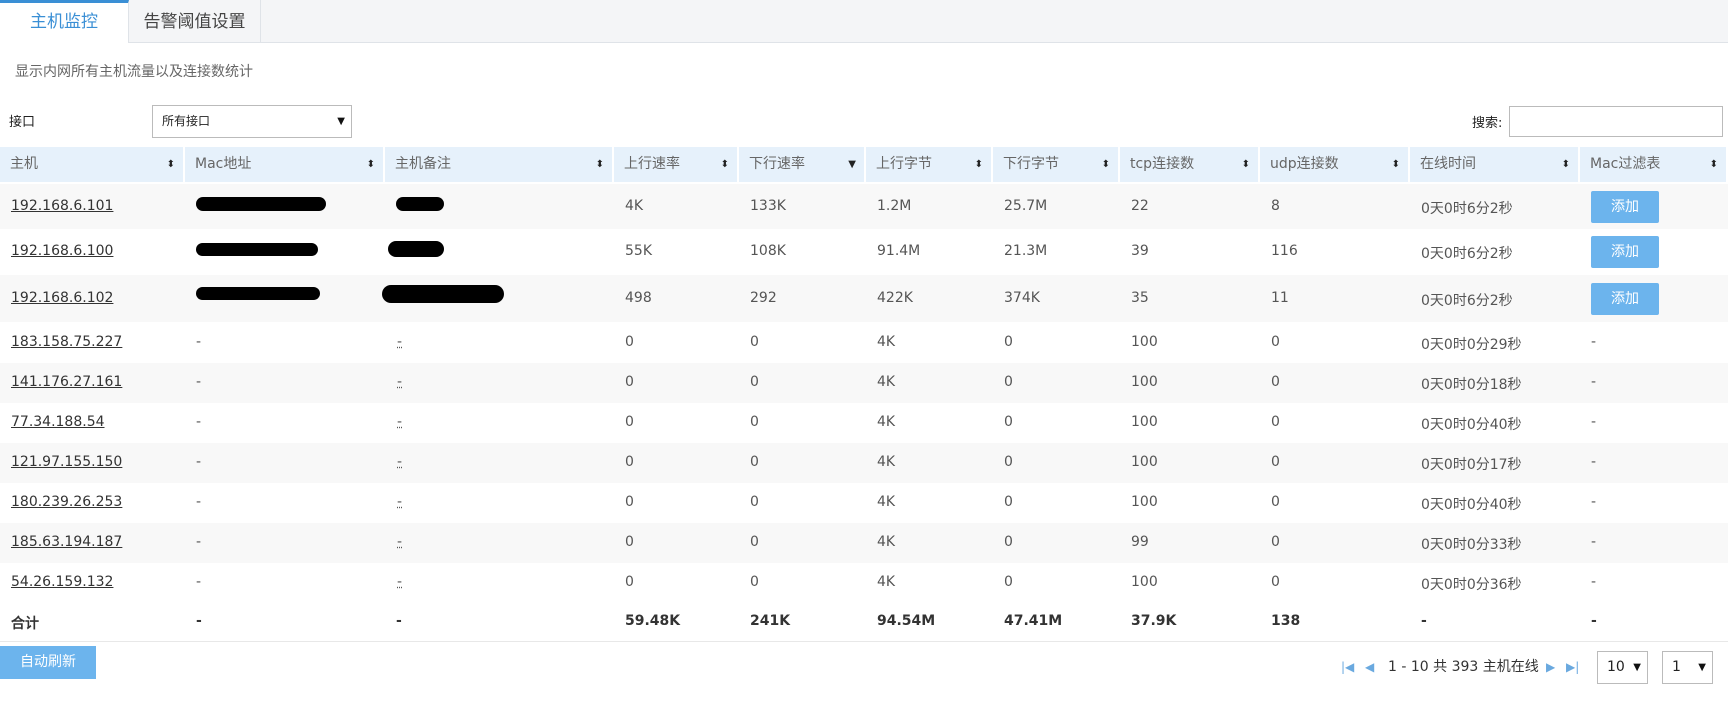 The image size is (1728, 704). Describe the element at coordinates (66, 502) in the screenshot. I see `host-link: 180.239.26.253` at that location.